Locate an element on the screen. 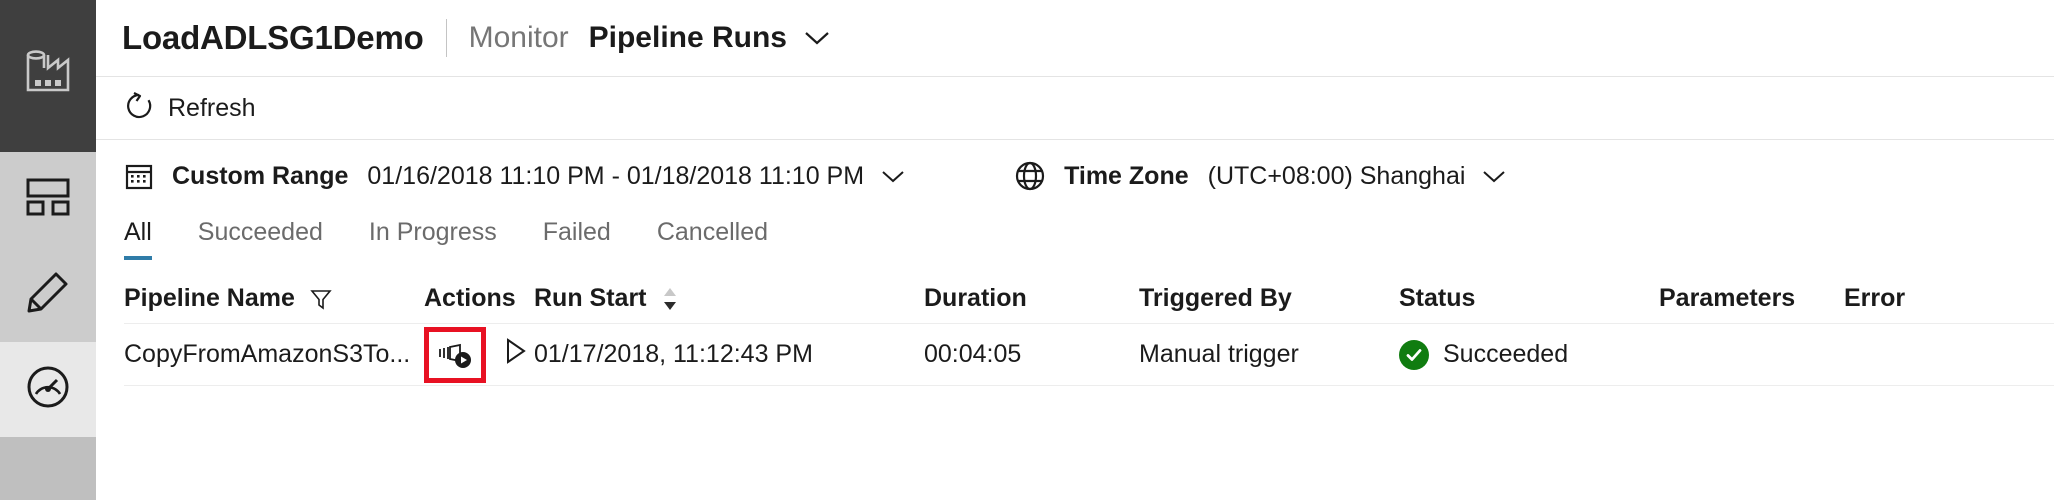 Image resolution: width=2054 pixels, height=500 pixels. column-header-actions: Actions is located at coordinates (479, 298).